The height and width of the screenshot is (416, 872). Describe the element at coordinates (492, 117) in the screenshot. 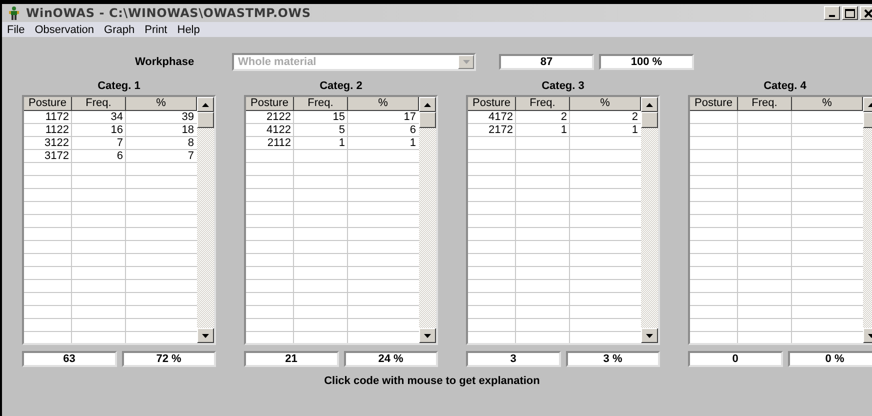

I see `table-cell: 4172` at that location.